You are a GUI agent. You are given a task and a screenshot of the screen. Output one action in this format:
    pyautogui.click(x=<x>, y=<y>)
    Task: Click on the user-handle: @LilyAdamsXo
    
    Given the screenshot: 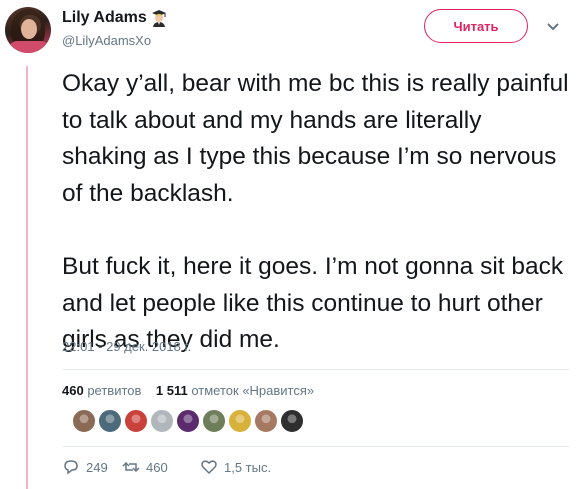 What is the action you would take?
    pyautogui.click(x=106, y=40)
    